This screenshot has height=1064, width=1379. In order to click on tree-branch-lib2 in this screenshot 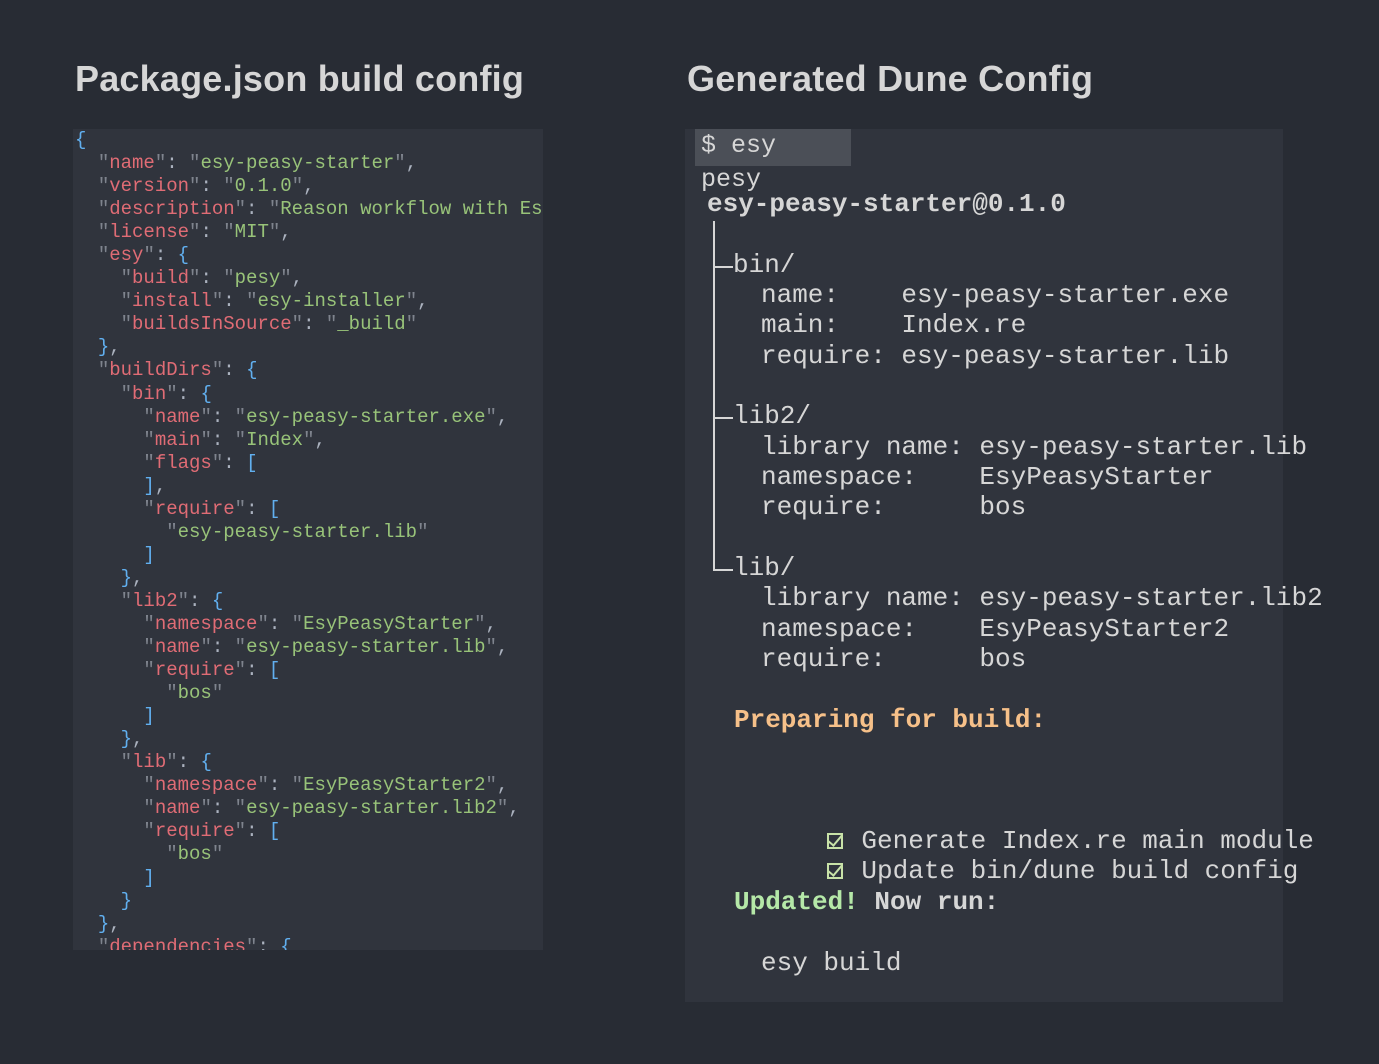, I will do `click(723, 418)`.